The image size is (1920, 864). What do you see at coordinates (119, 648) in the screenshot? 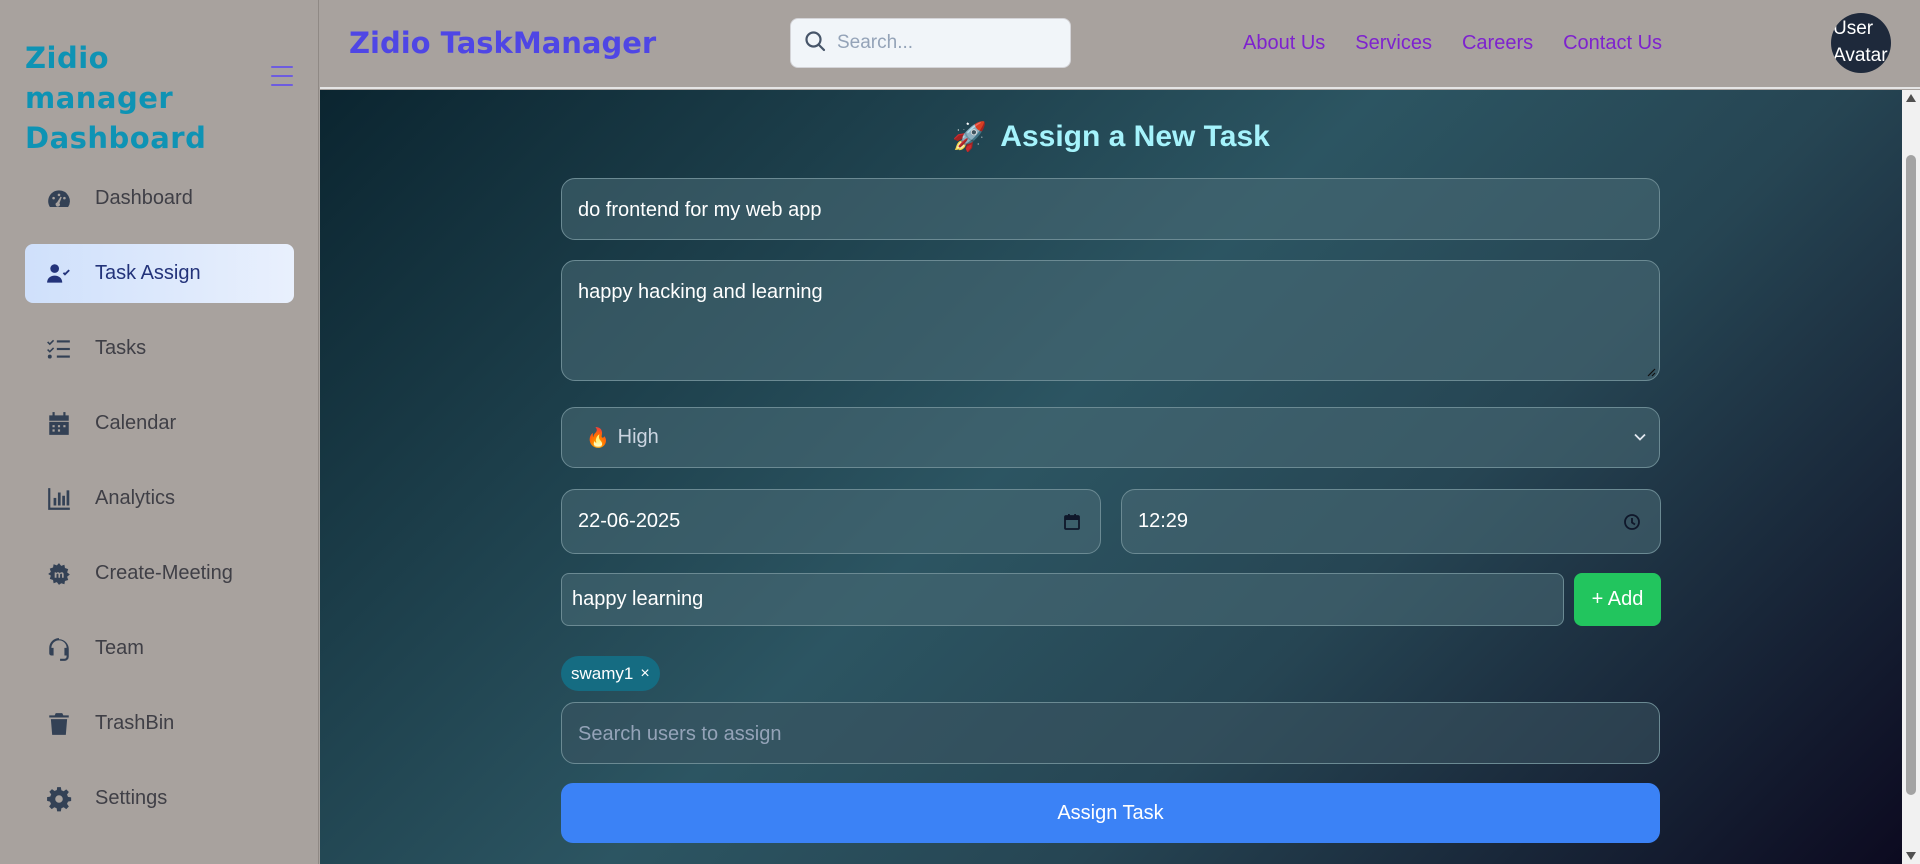
I see `sidebar-item-label: Team` at bounding box center [119, 648].